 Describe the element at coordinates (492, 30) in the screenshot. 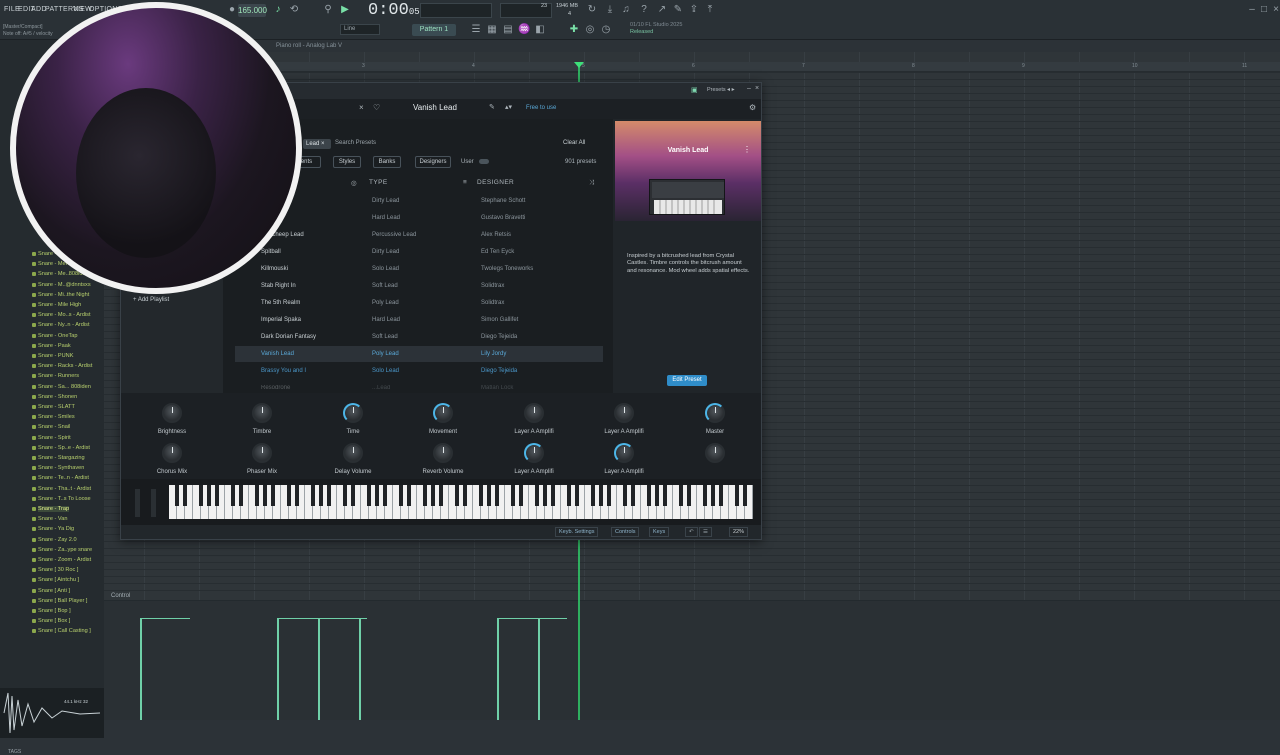

I see `channel-rack-icon: ▦` at that location.